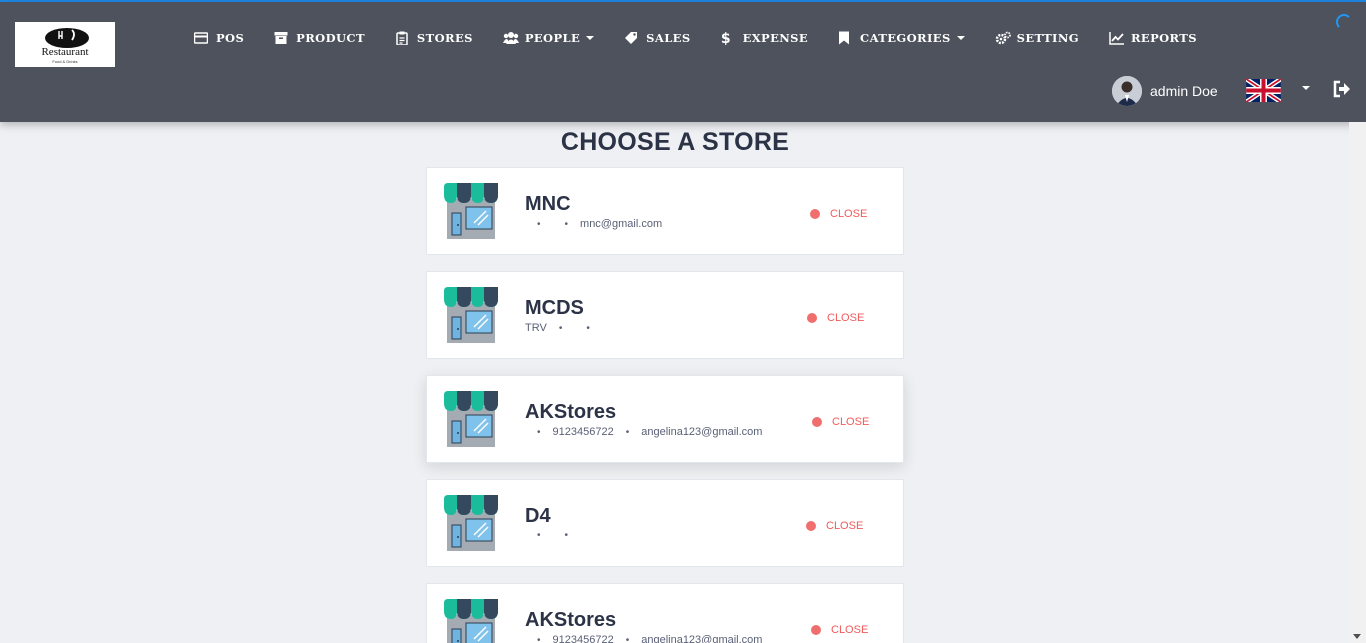  I want to click on user-name: admin Doe, so click(1184, 91).